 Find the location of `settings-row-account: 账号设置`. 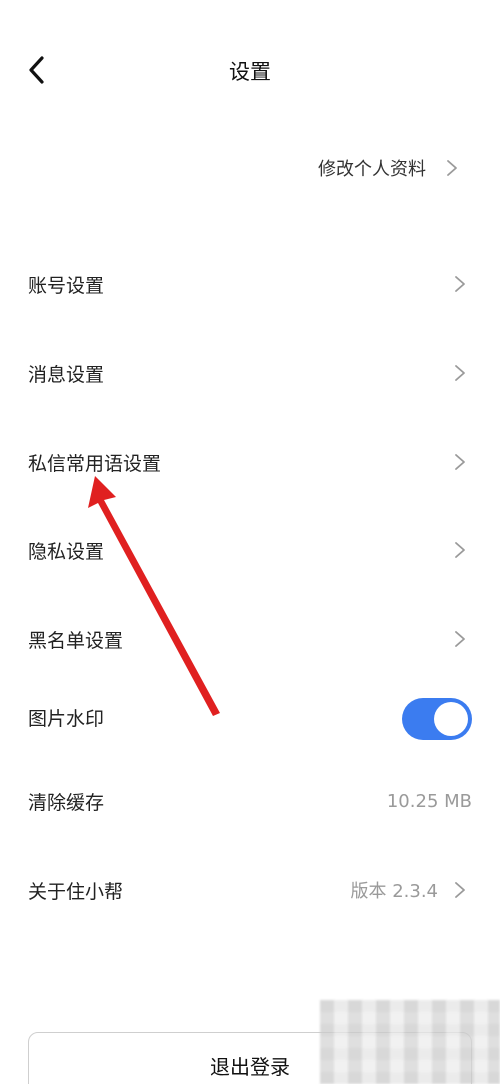

settings-row-account: 账号设置 is located at coordinates (250, 284).